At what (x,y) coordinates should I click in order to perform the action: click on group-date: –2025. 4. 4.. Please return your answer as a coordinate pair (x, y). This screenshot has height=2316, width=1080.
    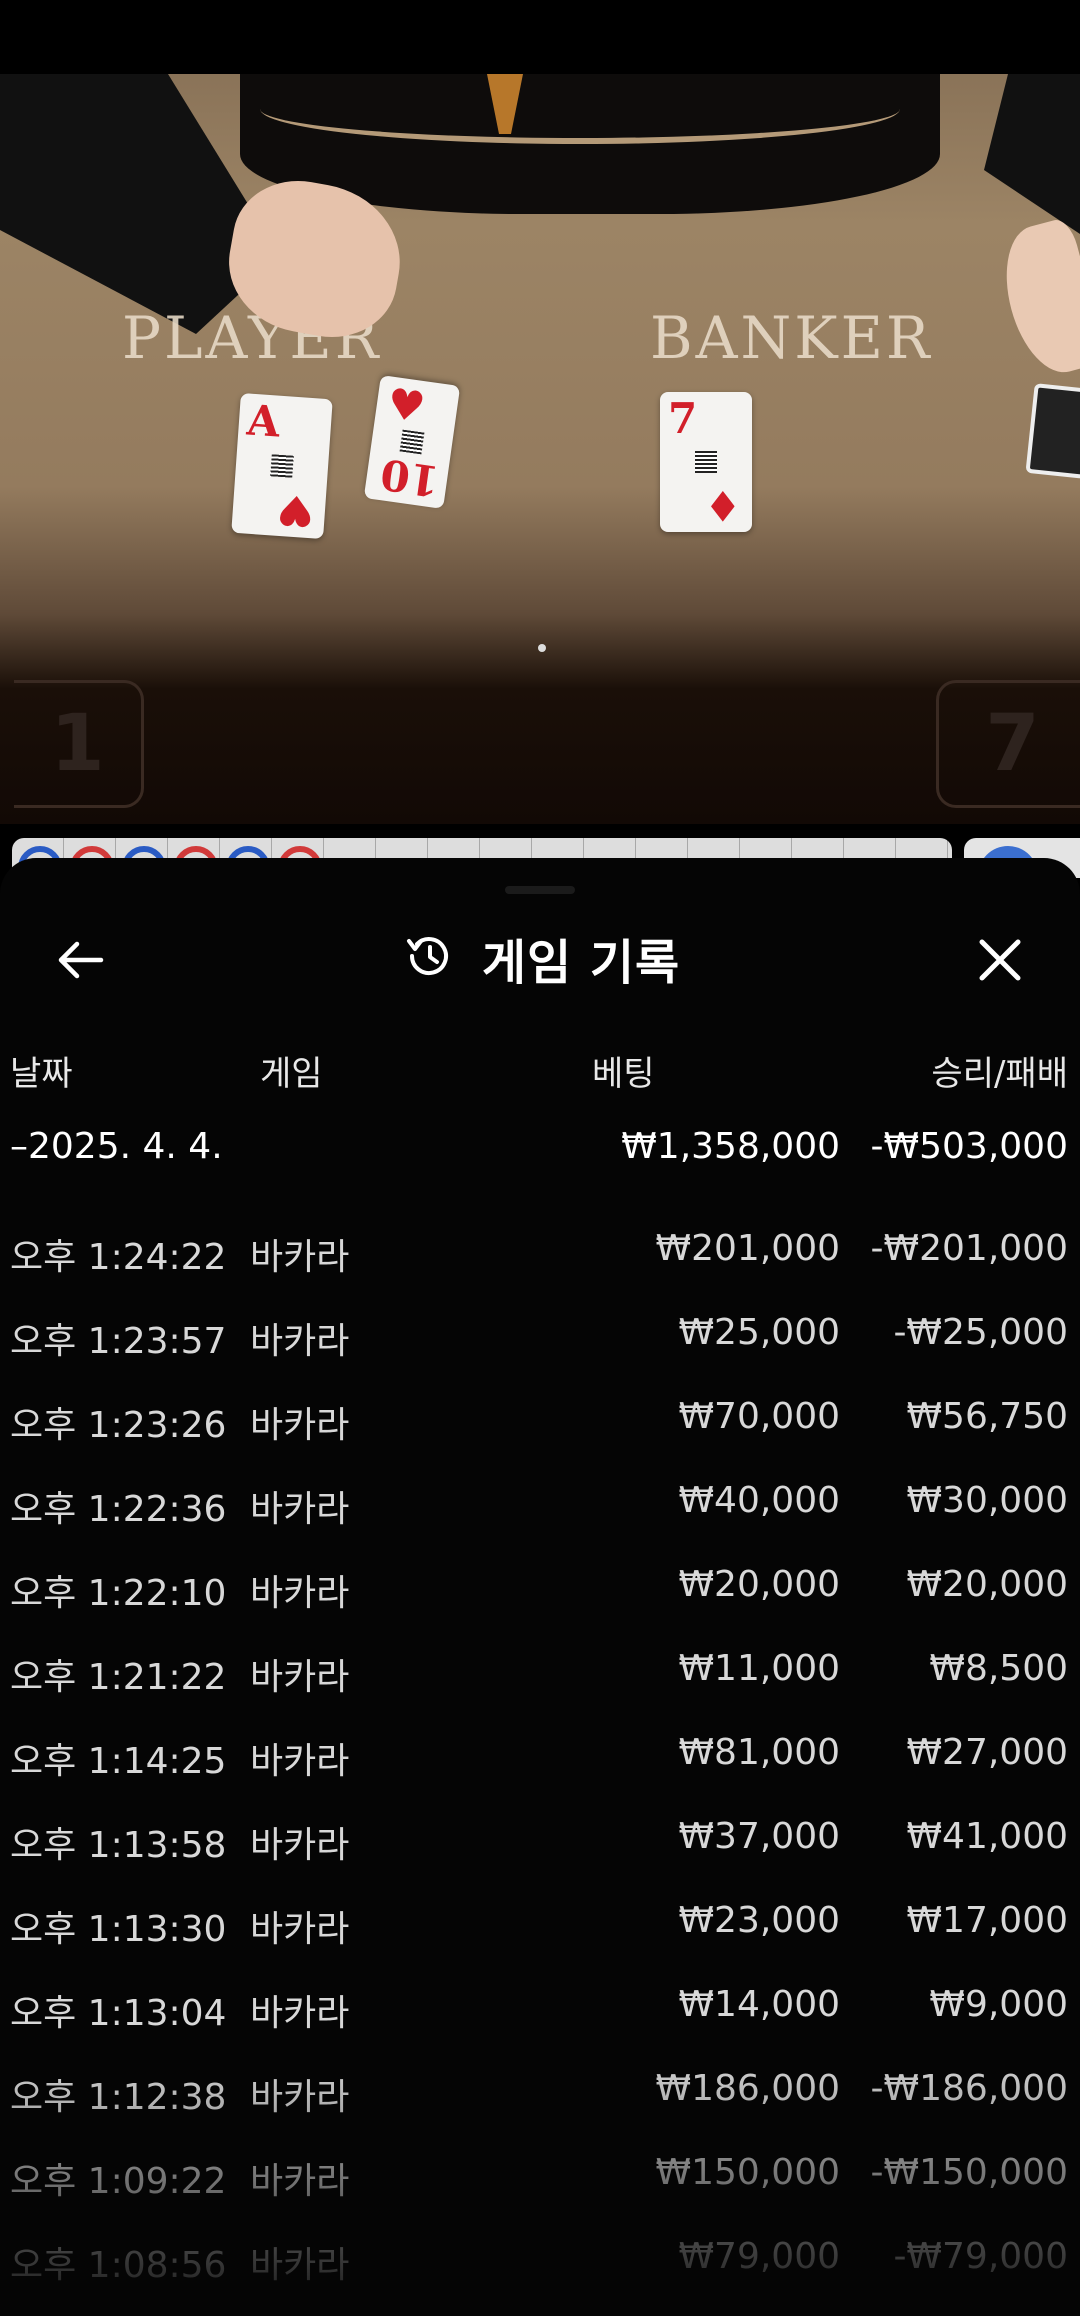
    Looking at the image, I should click on (116, 1146).